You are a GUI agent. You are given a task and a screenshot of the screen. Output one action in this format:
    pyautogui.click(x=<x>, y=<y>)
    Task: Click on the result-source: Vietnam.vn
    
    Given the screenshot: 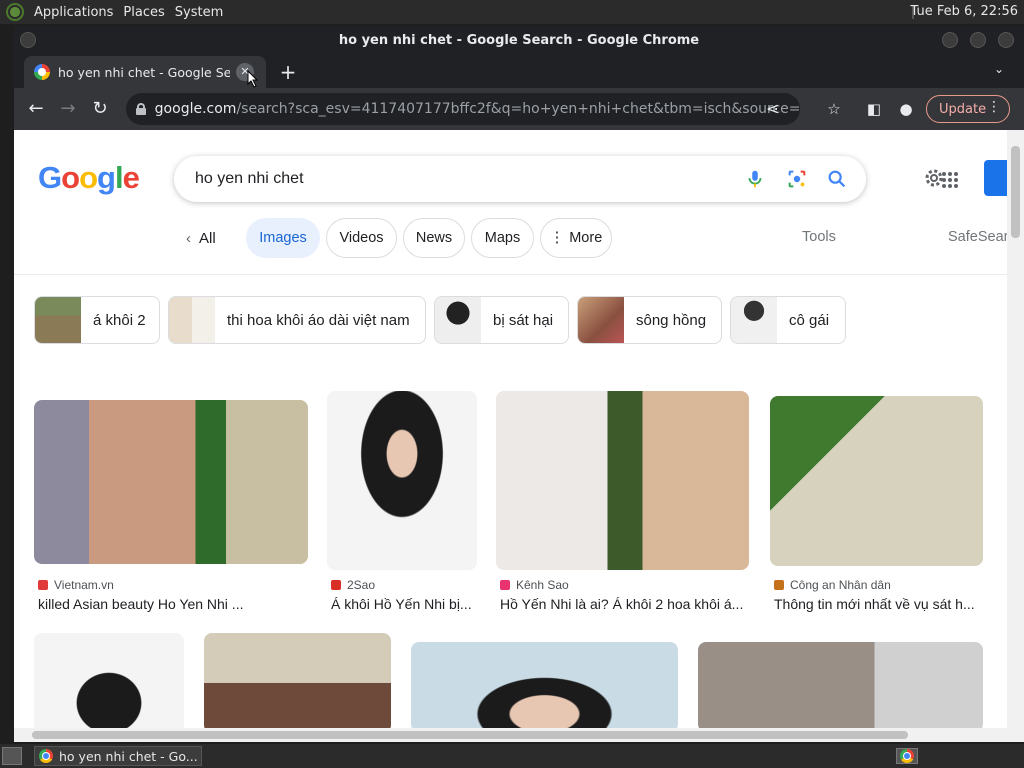 What is the action you would take?
    pyautogui.click(x=76, y=585)
    